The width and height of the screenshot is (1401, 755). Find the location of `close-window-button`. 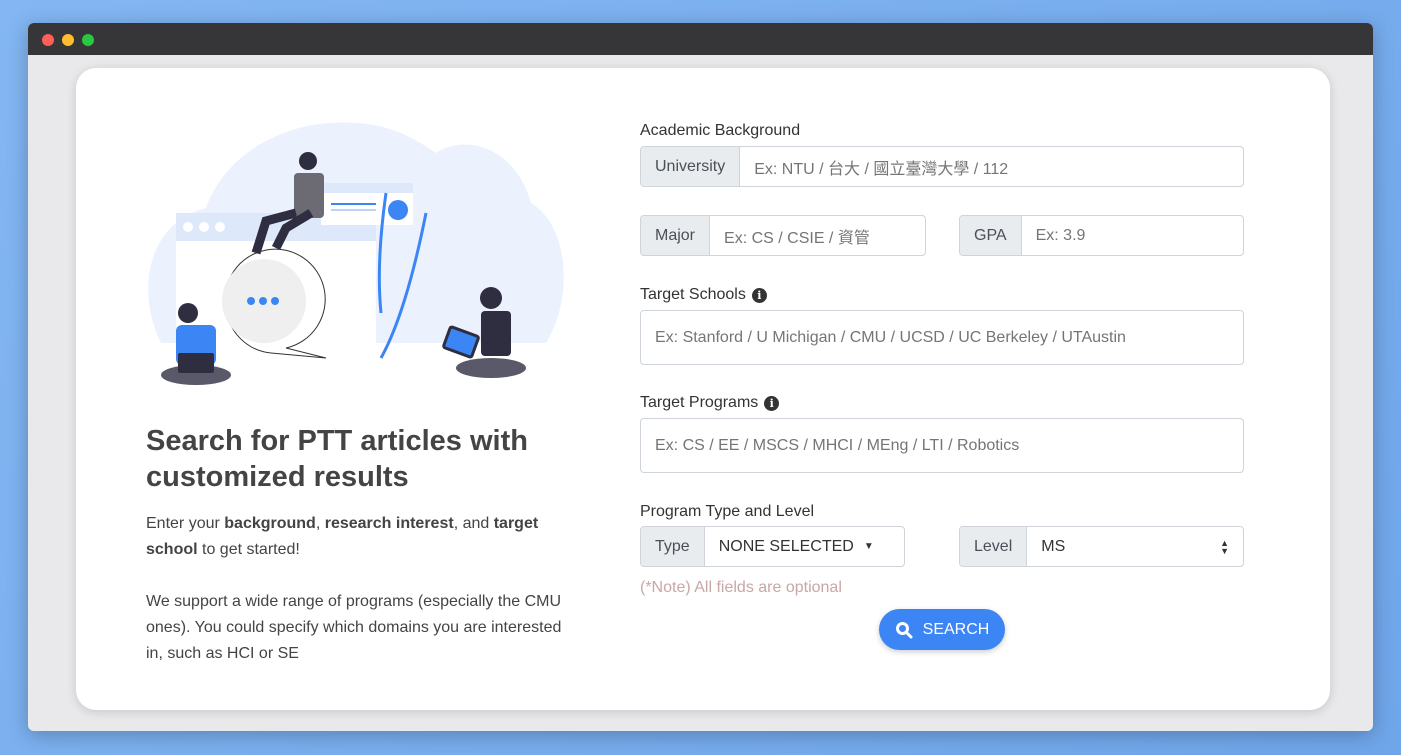

close-window-button is located at coordinates (48, 40).